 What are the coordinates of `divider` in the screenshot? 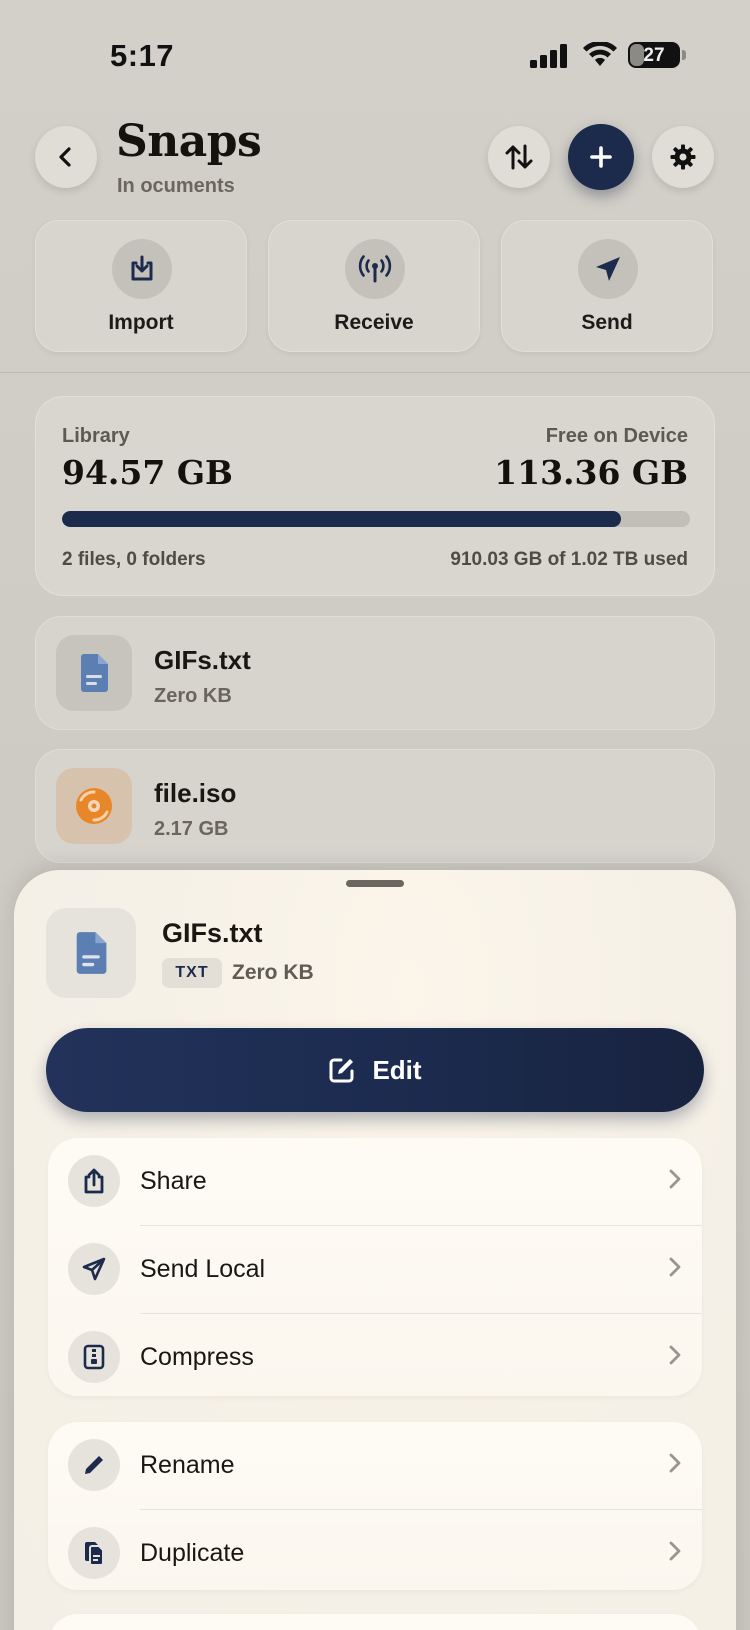 It's located at (375, 372).